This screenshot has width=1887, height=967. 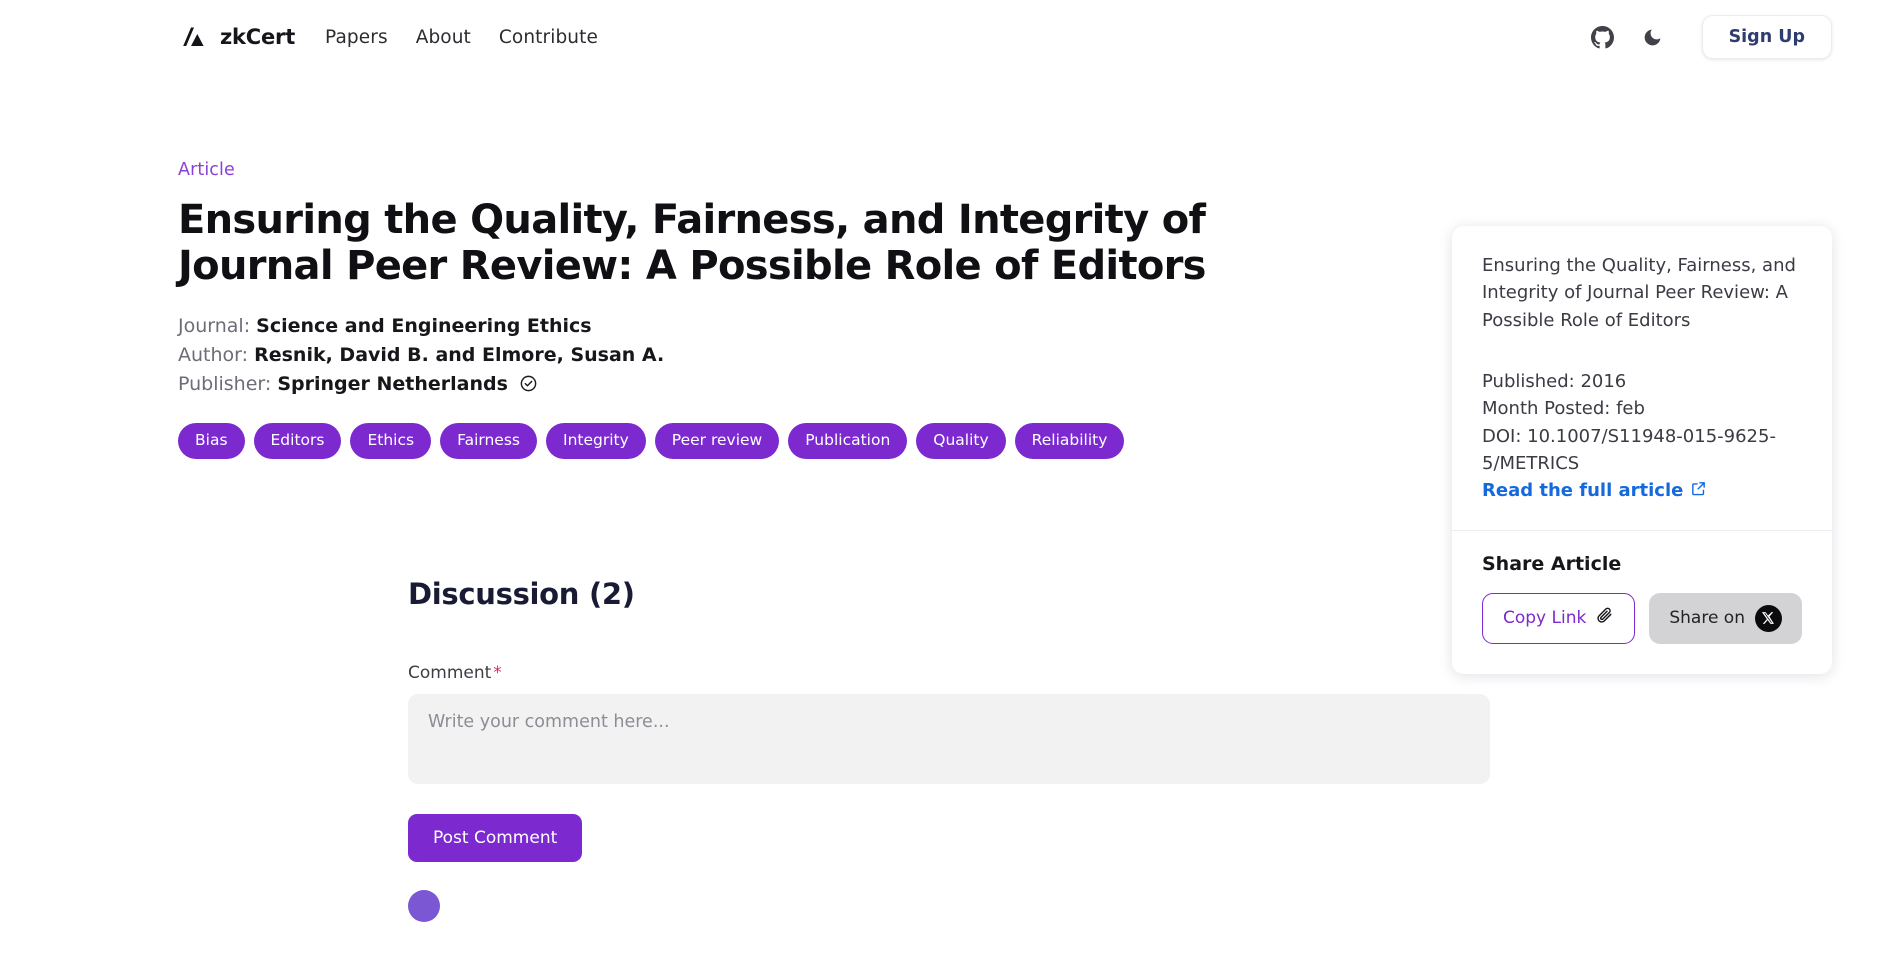 I want to click on slash-triangle-logo-icon, so click(x=193, y=37).